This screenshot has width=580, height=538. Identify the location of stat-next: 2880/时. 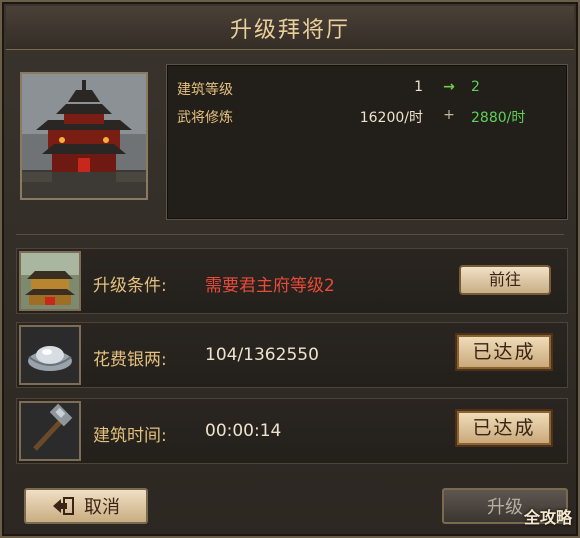
(498, 118).